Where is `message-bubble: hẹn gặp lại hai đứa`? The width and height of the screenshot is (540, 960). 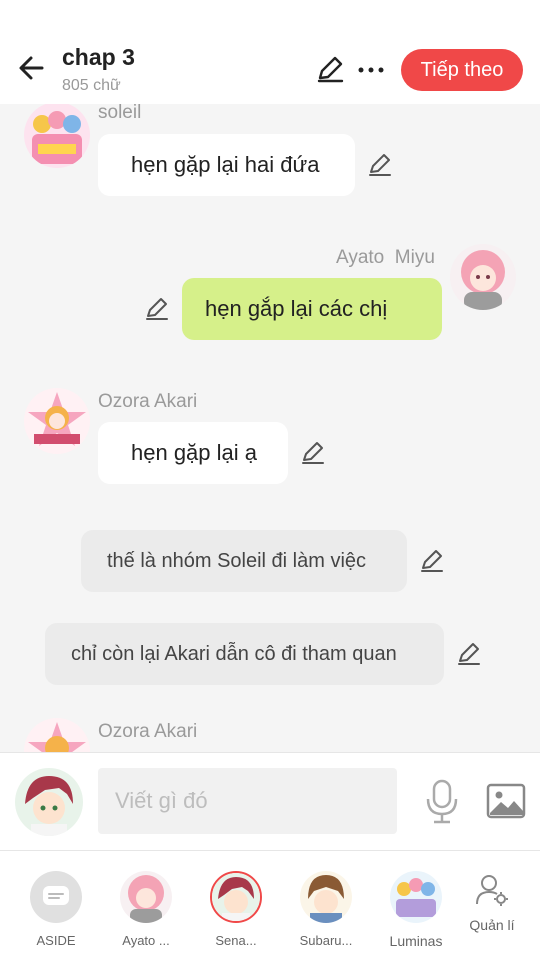 message-bubble: hẹn gặp lại hai đứa is located at coordinates (226, 165).